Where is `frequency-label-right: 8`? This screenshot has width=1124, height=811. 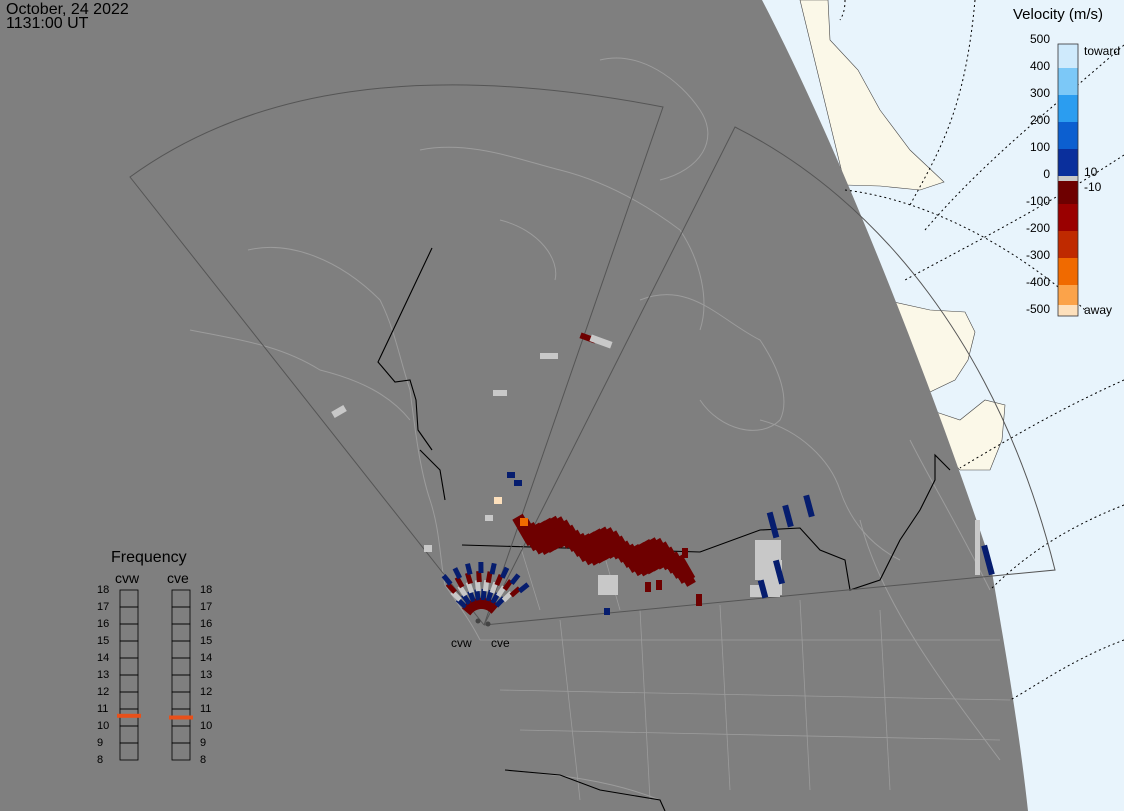
frequency-label-right: 8 is located at coordinates (203, 760).